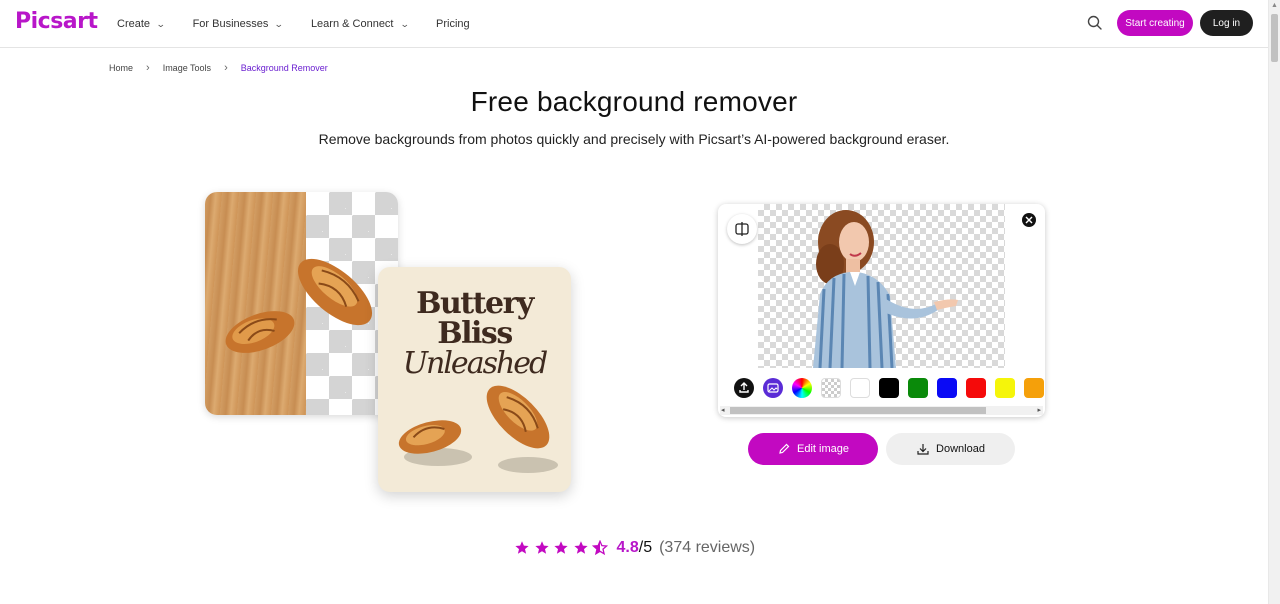  What do you see at coordinates (645, 547) in the screenshot?
I see `rating-out-of: /5` at bounding box center [645, 547].